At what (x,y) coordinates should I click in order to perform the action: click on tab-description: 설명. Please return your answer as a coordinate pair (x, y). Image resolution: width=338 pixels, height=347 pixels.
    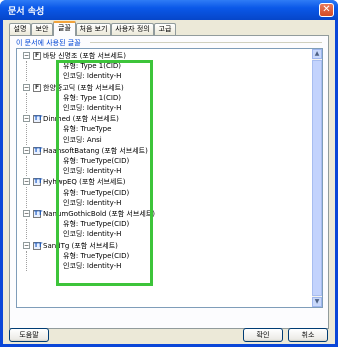
    Looking at the image, I should click on (20, 29).